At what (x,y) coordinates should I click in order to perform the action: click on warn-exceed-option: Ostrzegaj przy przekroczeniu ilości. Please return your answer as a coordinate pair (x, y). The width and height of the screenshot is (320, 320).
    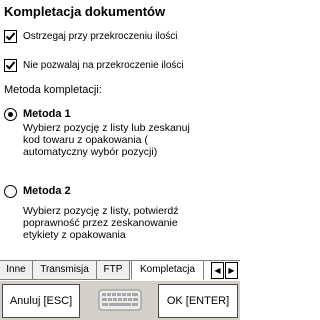
    Looking at the image, I should click on (91, 36).